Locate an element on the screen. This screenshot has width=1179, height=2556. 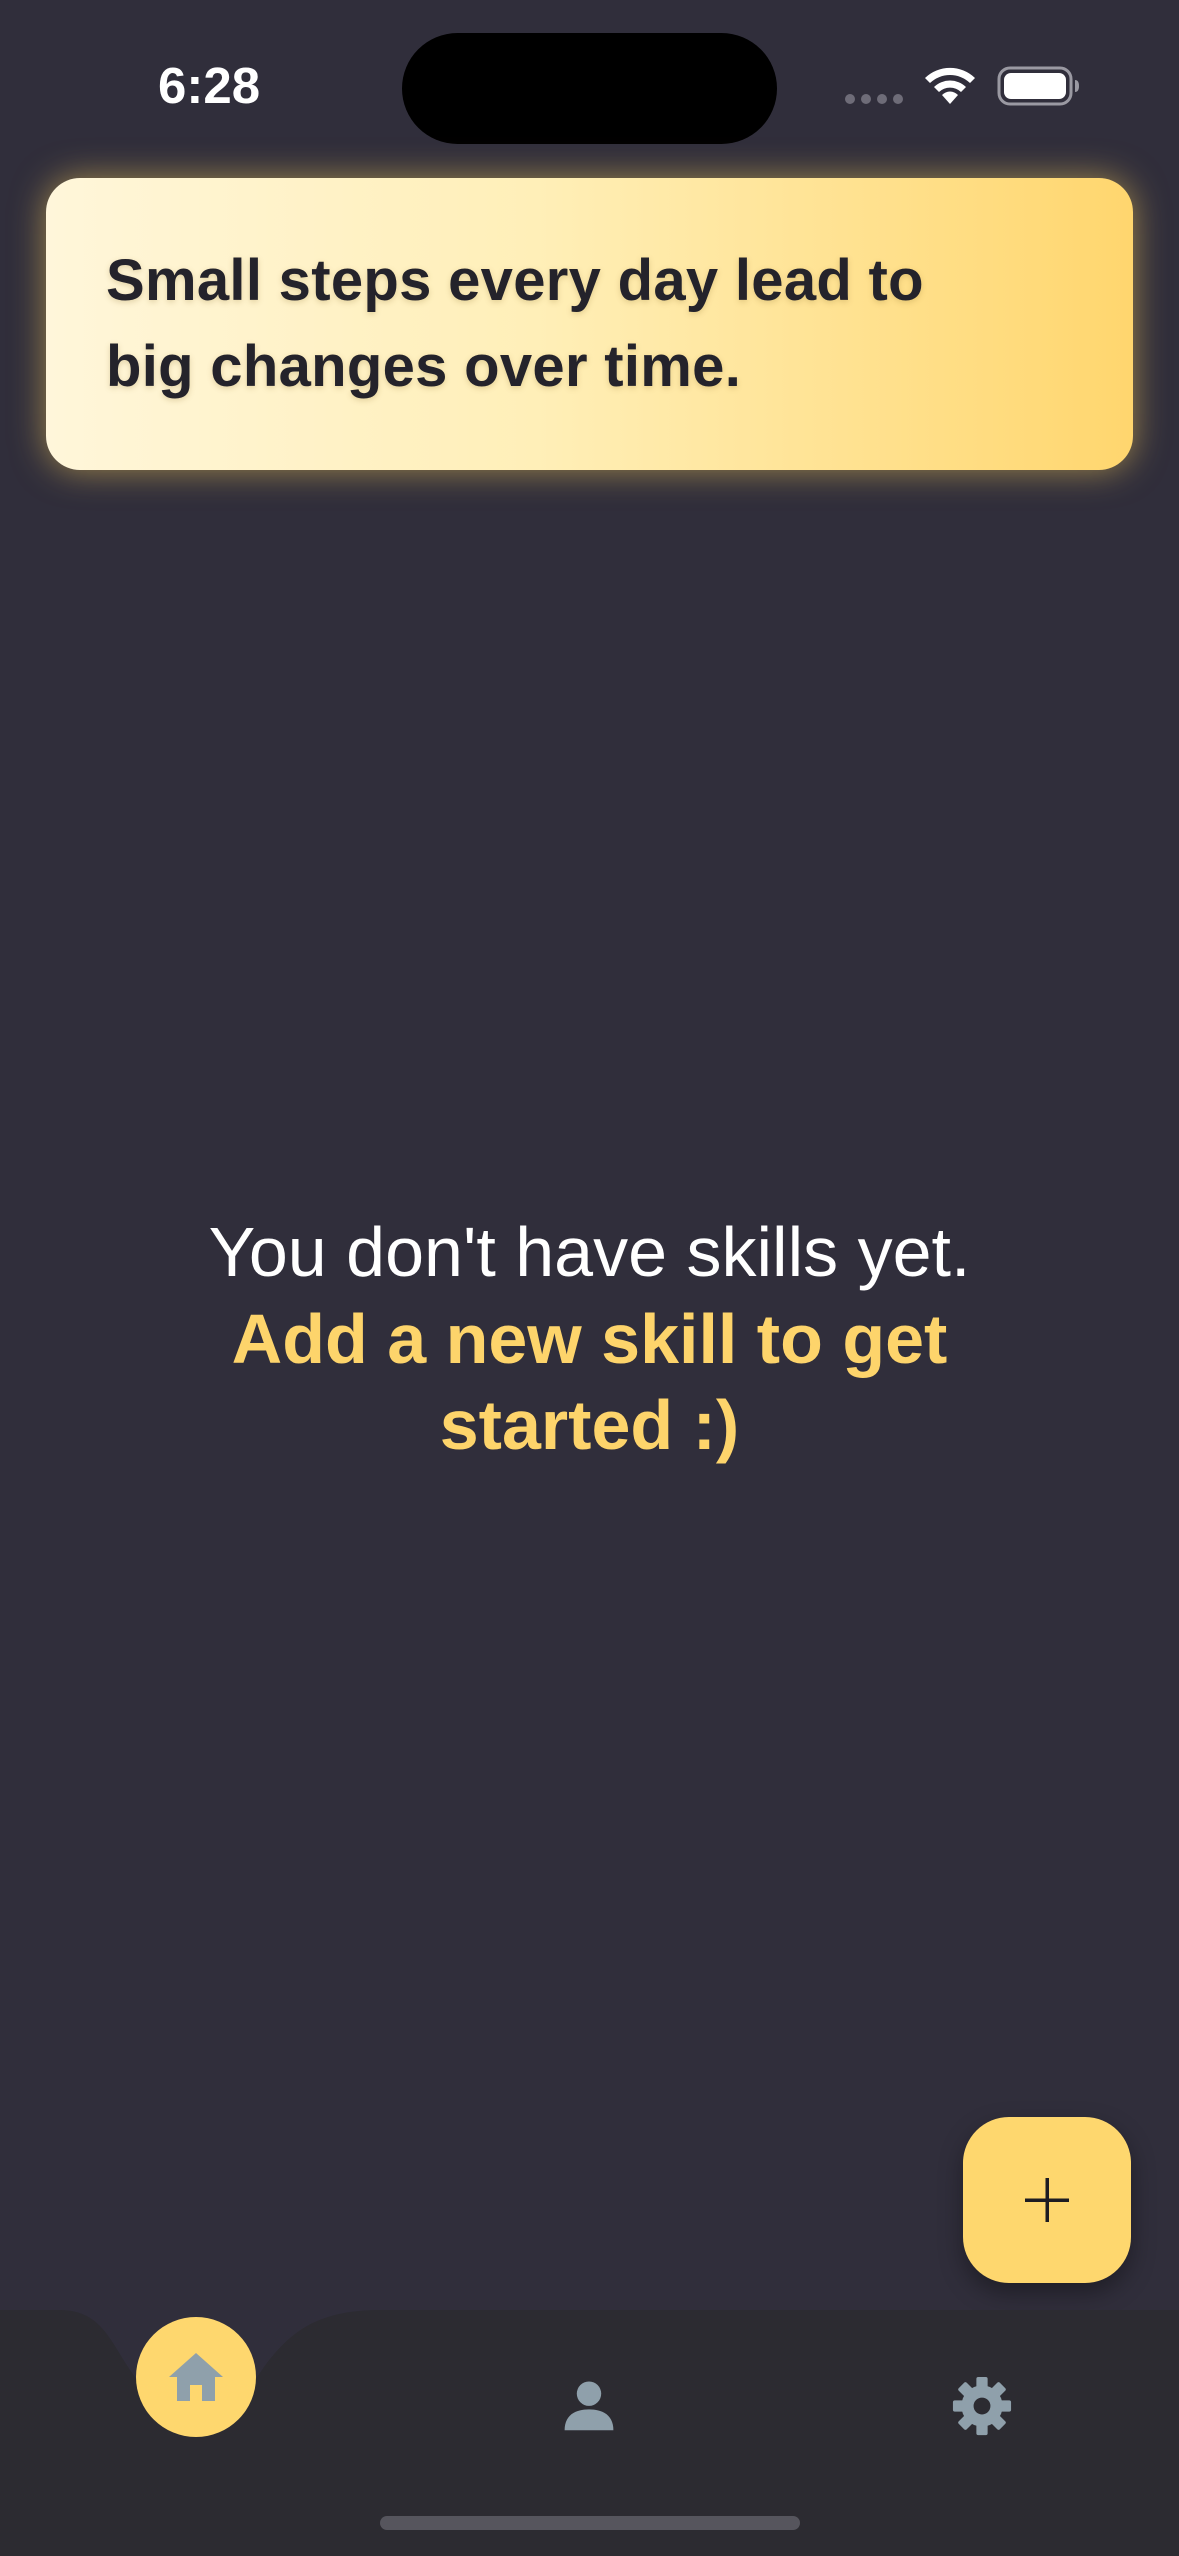
nav-settings-button is located at coordinates (982, 2406).